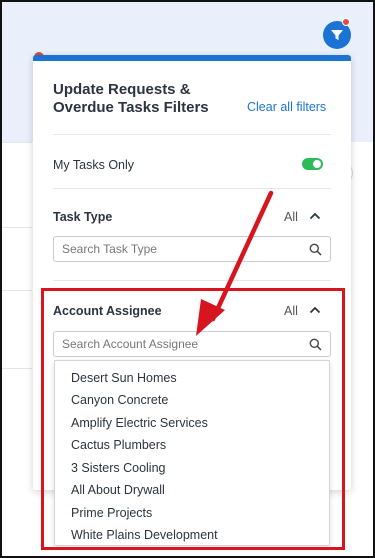 The height and width of the screenshot is (558, 375). I want to click on my-tasks-toggle, so click(312, 164).